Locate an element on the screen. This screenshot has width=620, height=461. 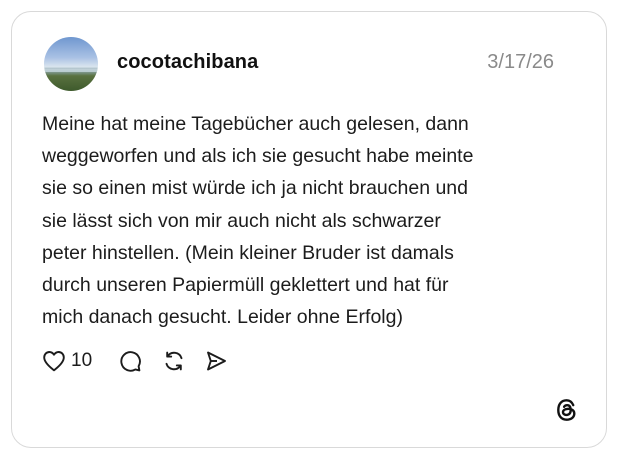
heart-icon is located at coordinates (54, 361).